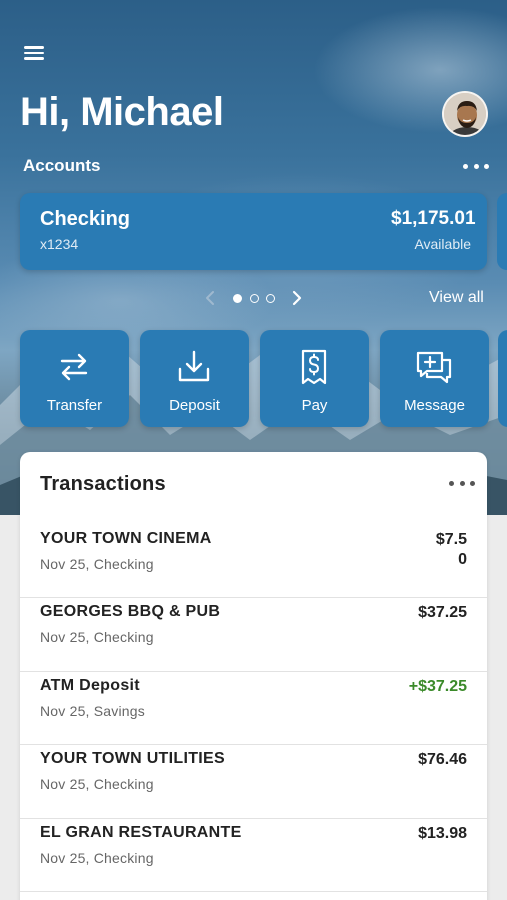 The height and width of the screenshot is (900, 507). I want to click on menu-icon, so click(34, 47).